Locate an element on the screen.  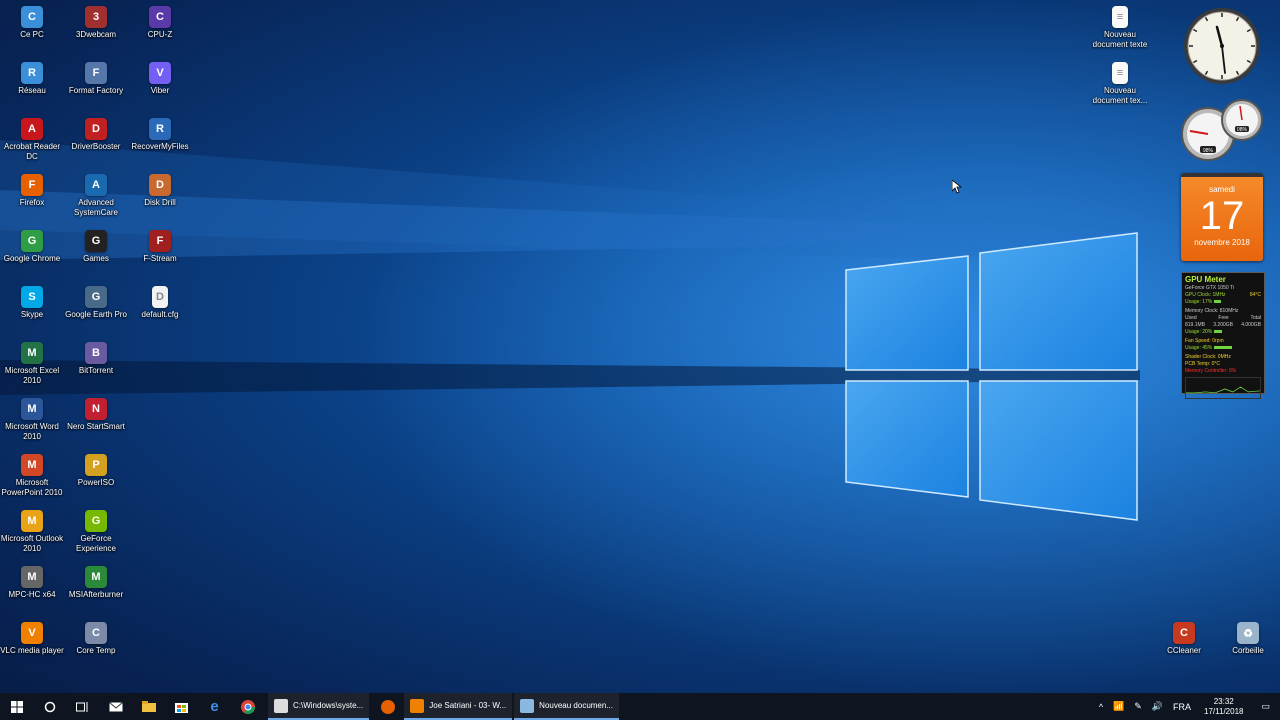
desktop-icon: C Ce PC is located at coordinates (32, 23).